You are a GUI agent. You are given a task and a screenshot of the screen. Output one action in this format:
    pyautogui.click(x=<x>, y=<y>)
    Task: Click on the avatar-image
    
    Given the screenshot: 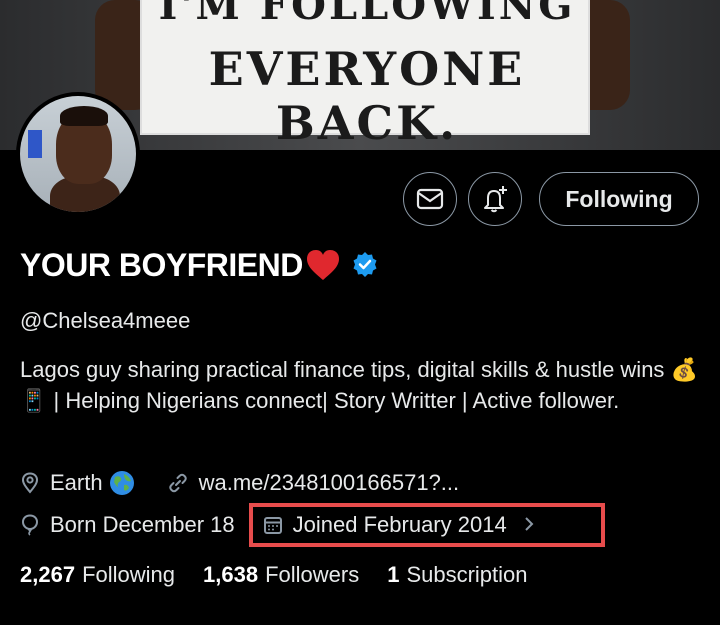 What is the action you would take?
    pyautogui.click(x=78, y=154)
    